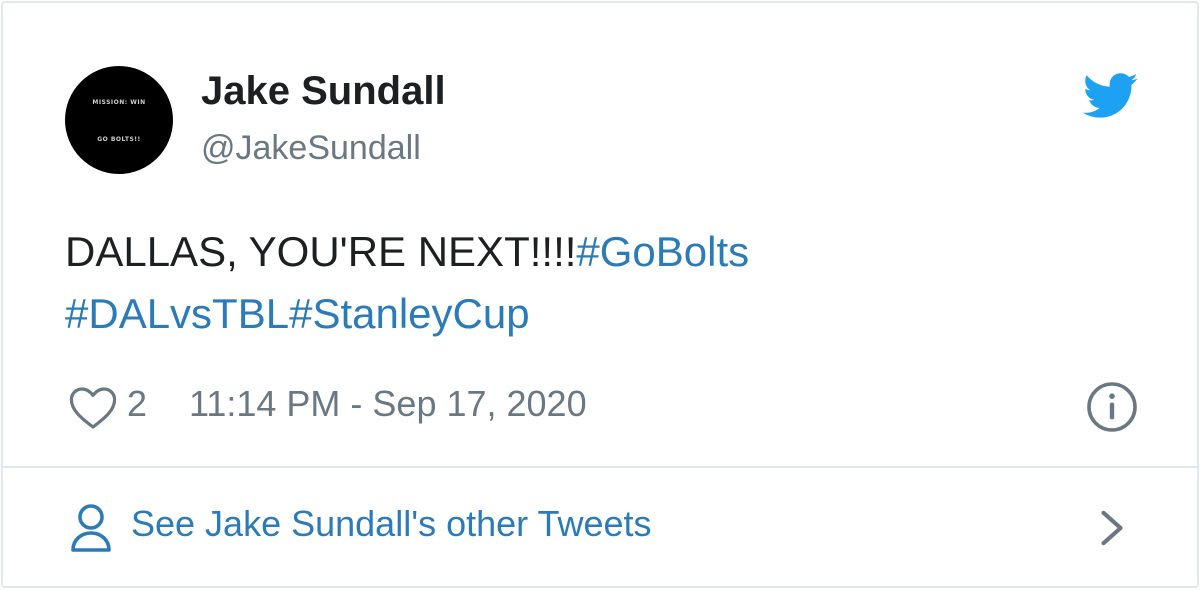 Image resolution: width=1202 pixels, height=591 pixels. I want to click on avatar-text-top: MISSION: WIN, so click(119, 102).